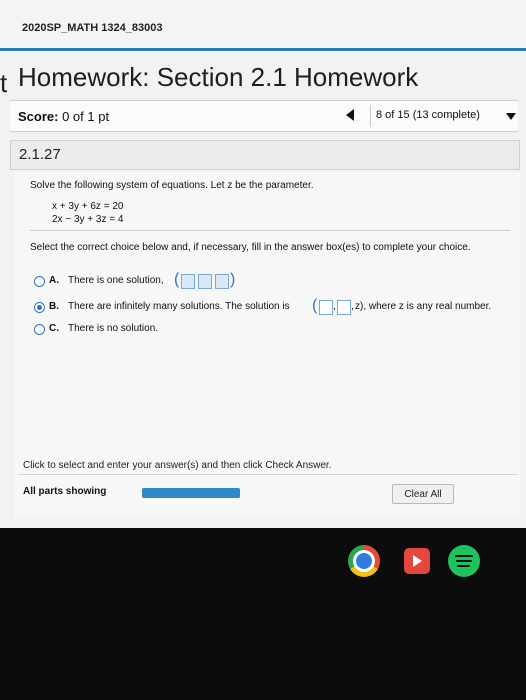 Image resolution: width=526 pixels, height=700 pixels. I want to click on choice-a-letter: A., so click(54, 280).